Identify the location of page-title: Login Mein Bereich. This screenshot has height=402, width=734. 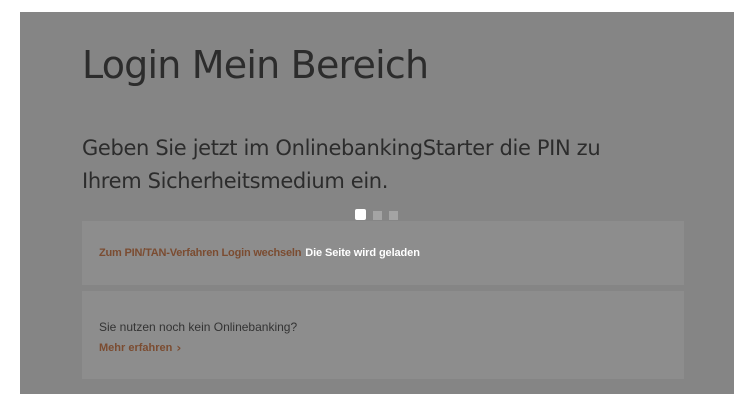
(255, 65).